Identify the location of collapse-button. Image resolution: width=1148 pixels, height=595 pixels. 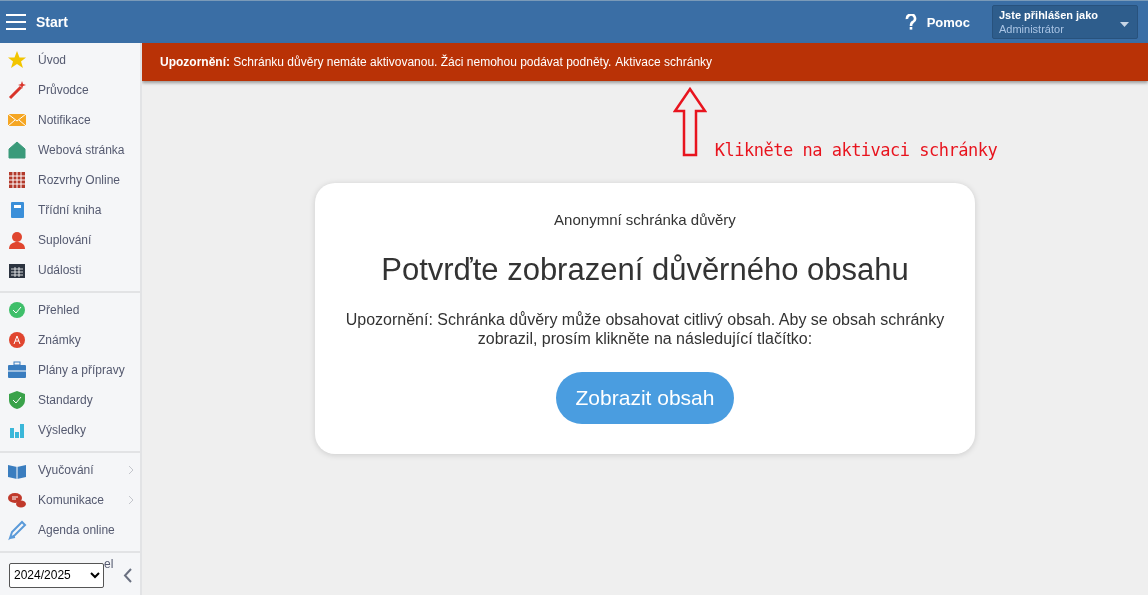
(128, 575).